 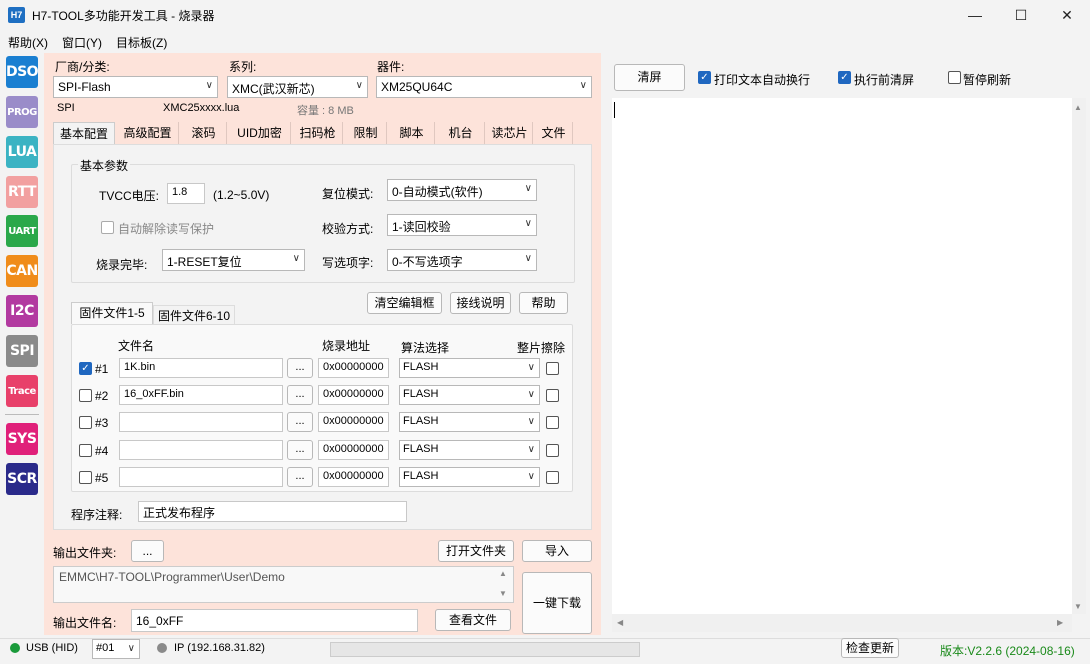 I want to click on clear-screen-button: 清屏, so click(x=649, y=77).